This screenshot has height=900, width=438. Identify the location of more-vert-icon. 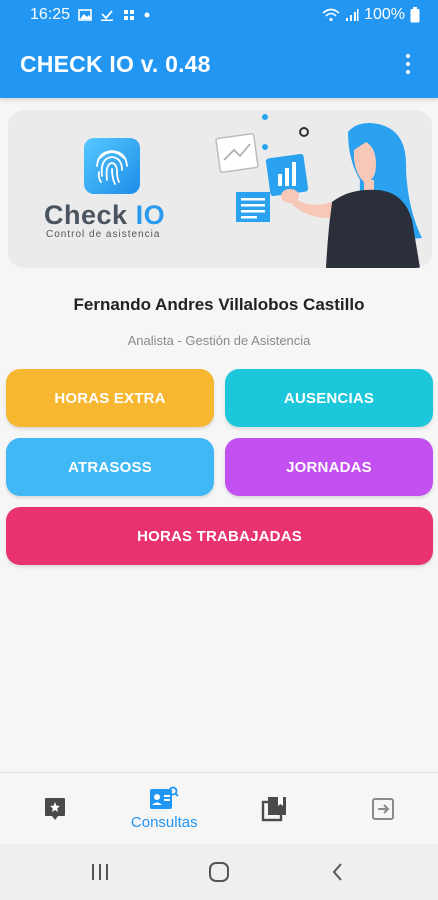
(408, 64).